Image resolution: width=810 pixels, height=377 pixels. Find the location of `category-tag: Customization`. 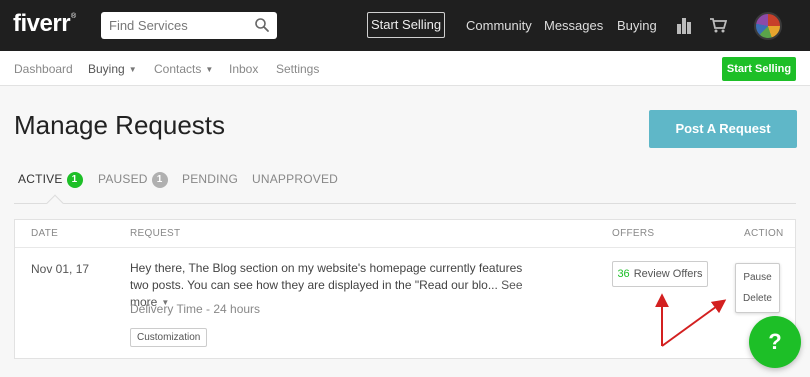

category-tag: Customization is located at coordinates (169, 337).